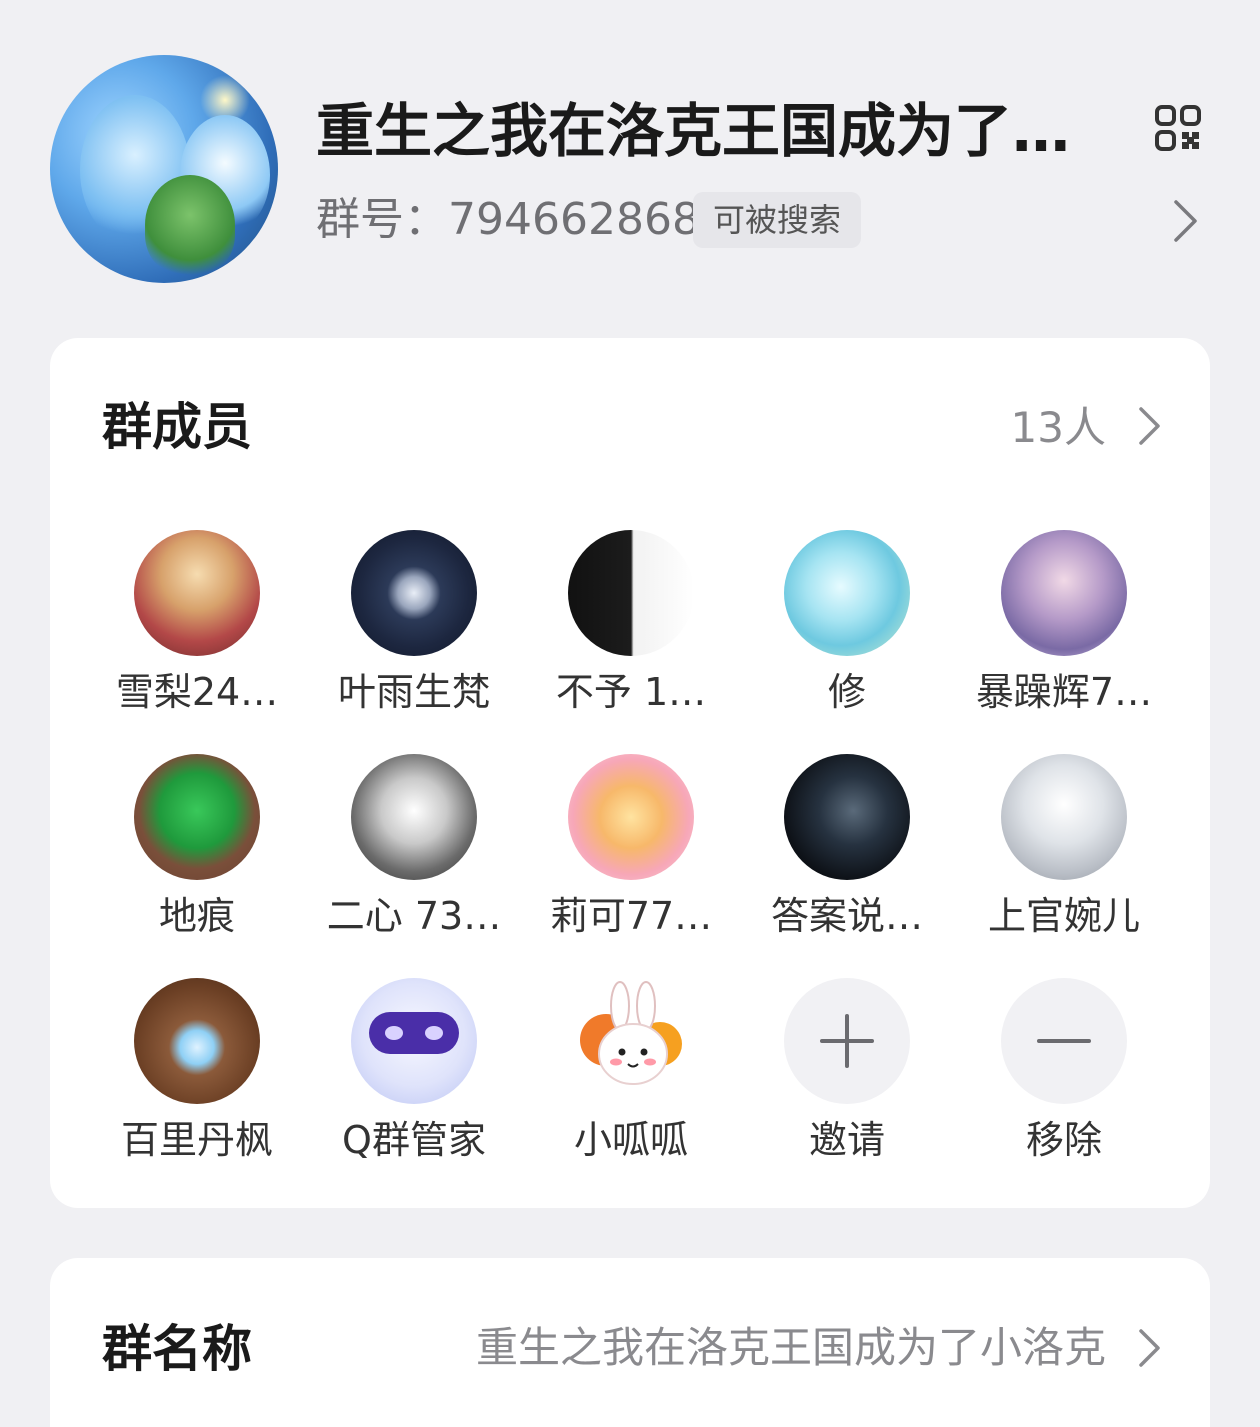 This screenshot has width=1260, height=1427. I want to click on member-name: Q群管家, so click(414, 1140).